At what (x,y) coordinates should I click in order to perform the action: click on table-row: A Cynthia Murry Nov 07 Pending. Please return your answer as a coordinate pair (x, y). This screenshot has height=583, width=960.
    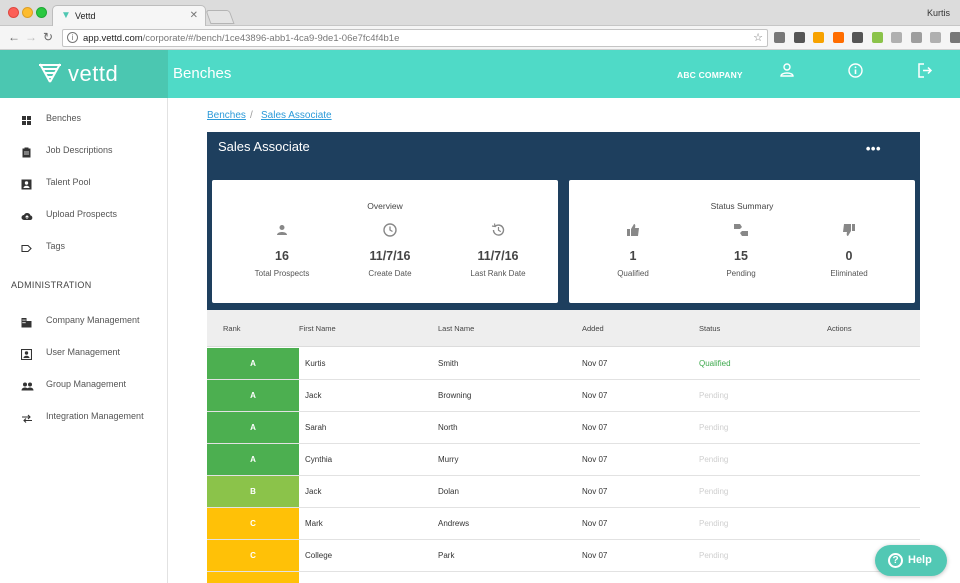
    Looking at the image, I should click on (563, 460).